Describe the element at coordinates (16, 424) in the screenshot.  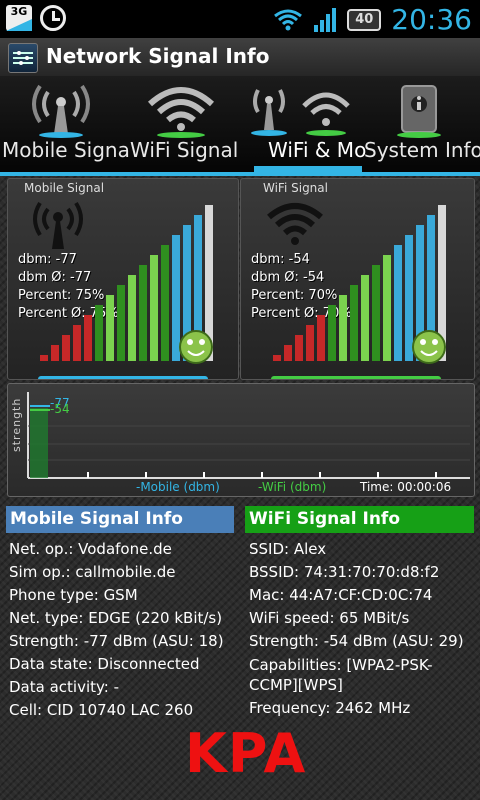
I see `y-axis-label: strength` at that location.